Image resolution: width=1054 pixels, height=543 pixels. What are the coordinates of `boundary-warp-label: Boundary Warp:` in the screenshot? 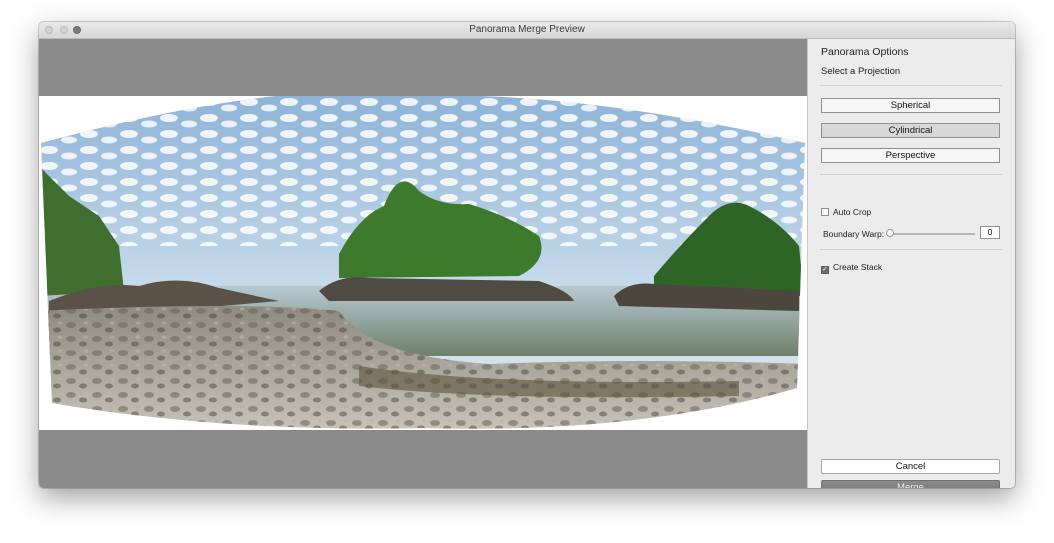 It's located at (854, 234).